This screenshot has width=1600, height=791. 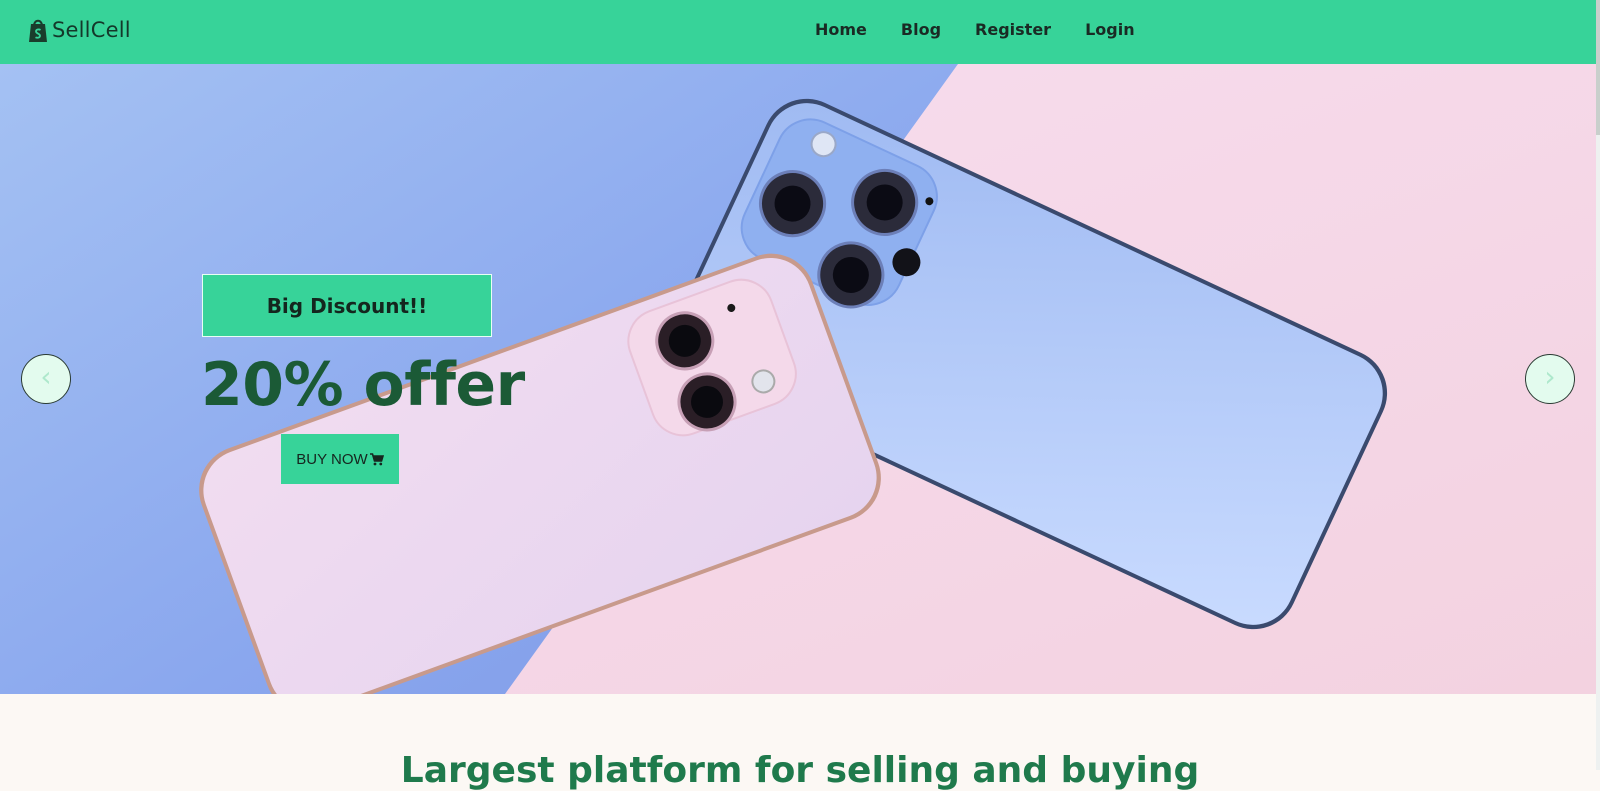 I want to click on discount-badge-text: Big Discount!!, so click(x=347, y=305).